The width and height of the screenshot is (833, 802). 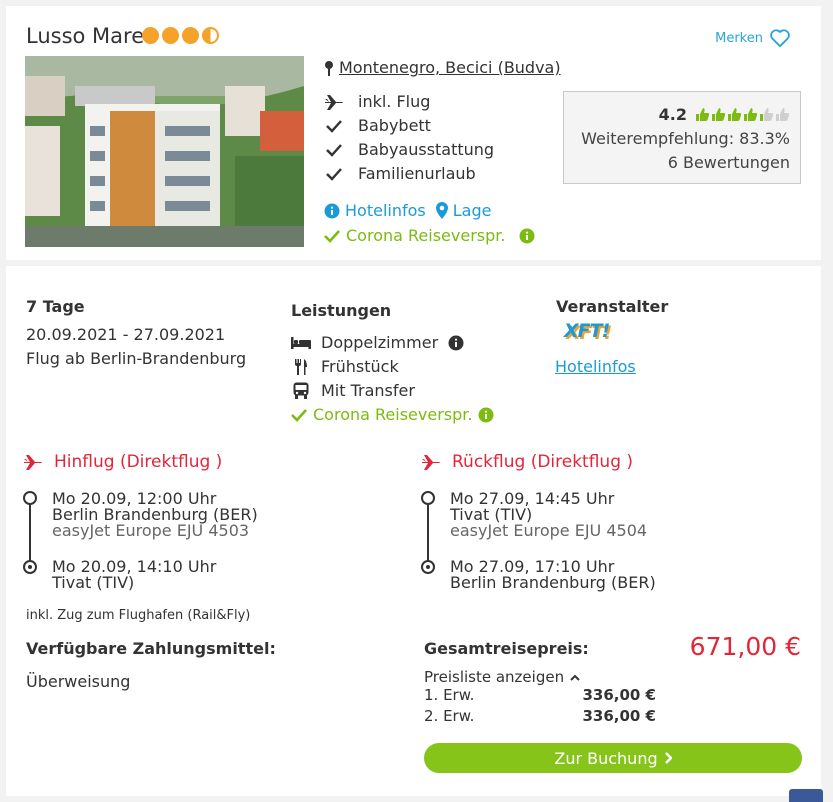 I want to click on booking-button: Zur Buchung, so click(x=613, y=758).